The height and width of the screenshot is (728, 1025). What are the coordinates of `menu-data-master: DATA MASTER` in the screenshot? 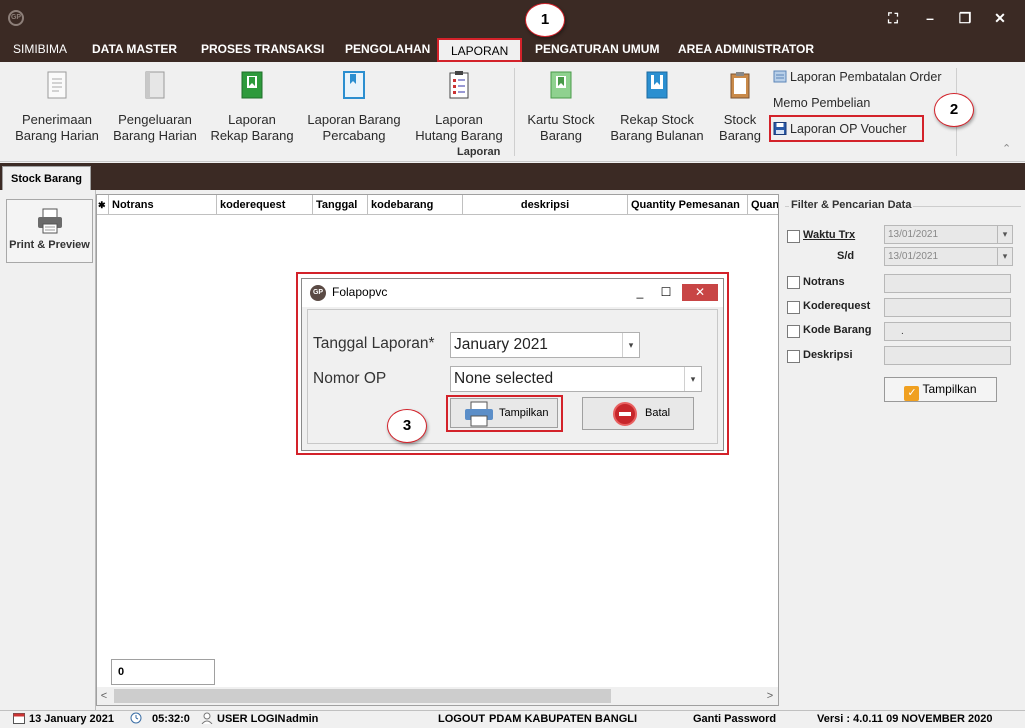 It's located at (134, 49).